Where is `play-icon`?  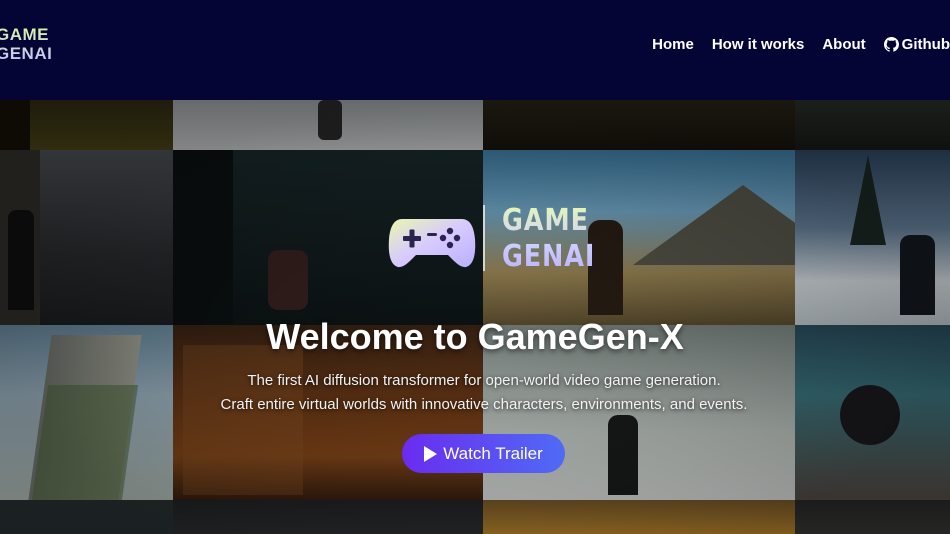
play-icon is located at coordinates (431, 453).